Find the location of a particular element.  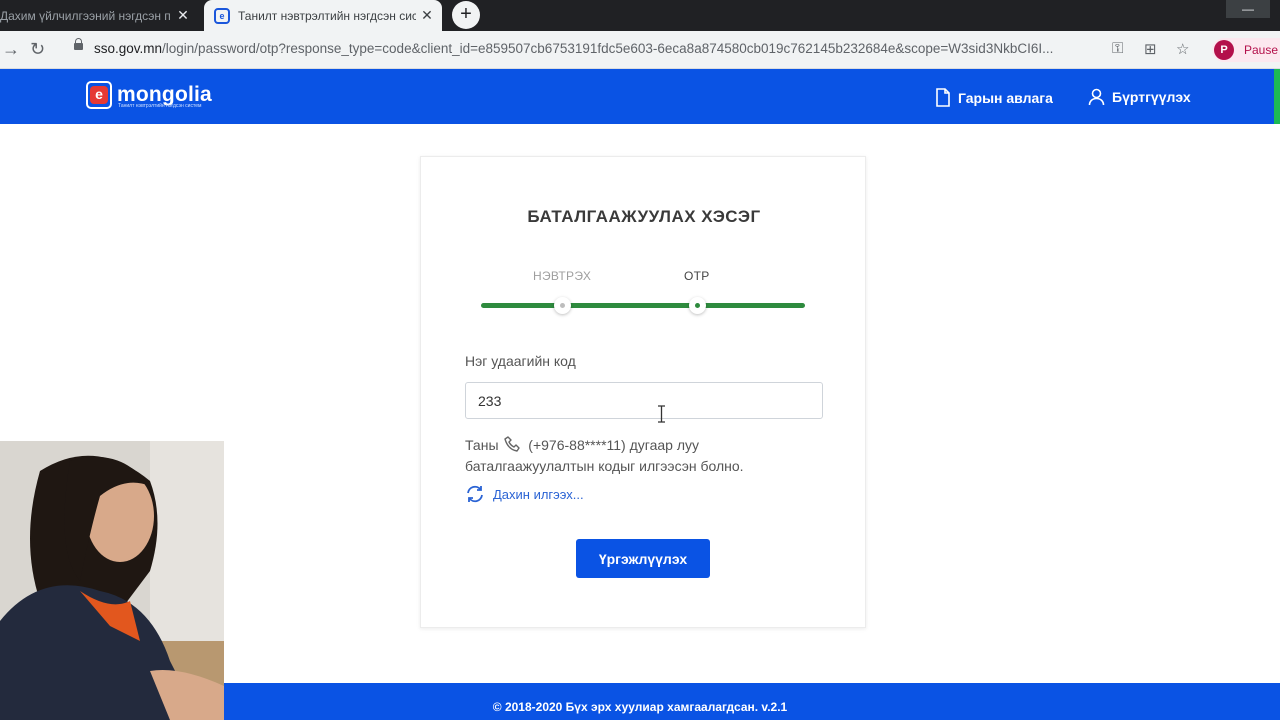

profile-chip: P Pause is located at coordinates (1246, 50).